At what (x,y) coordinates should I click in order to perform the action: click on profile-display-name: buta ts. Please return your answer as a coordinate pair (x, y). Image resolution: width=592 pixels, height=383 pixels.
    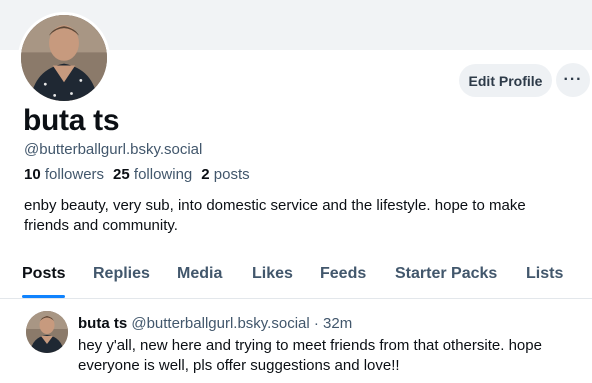
    Looking at the image, I should click on (71, 120).